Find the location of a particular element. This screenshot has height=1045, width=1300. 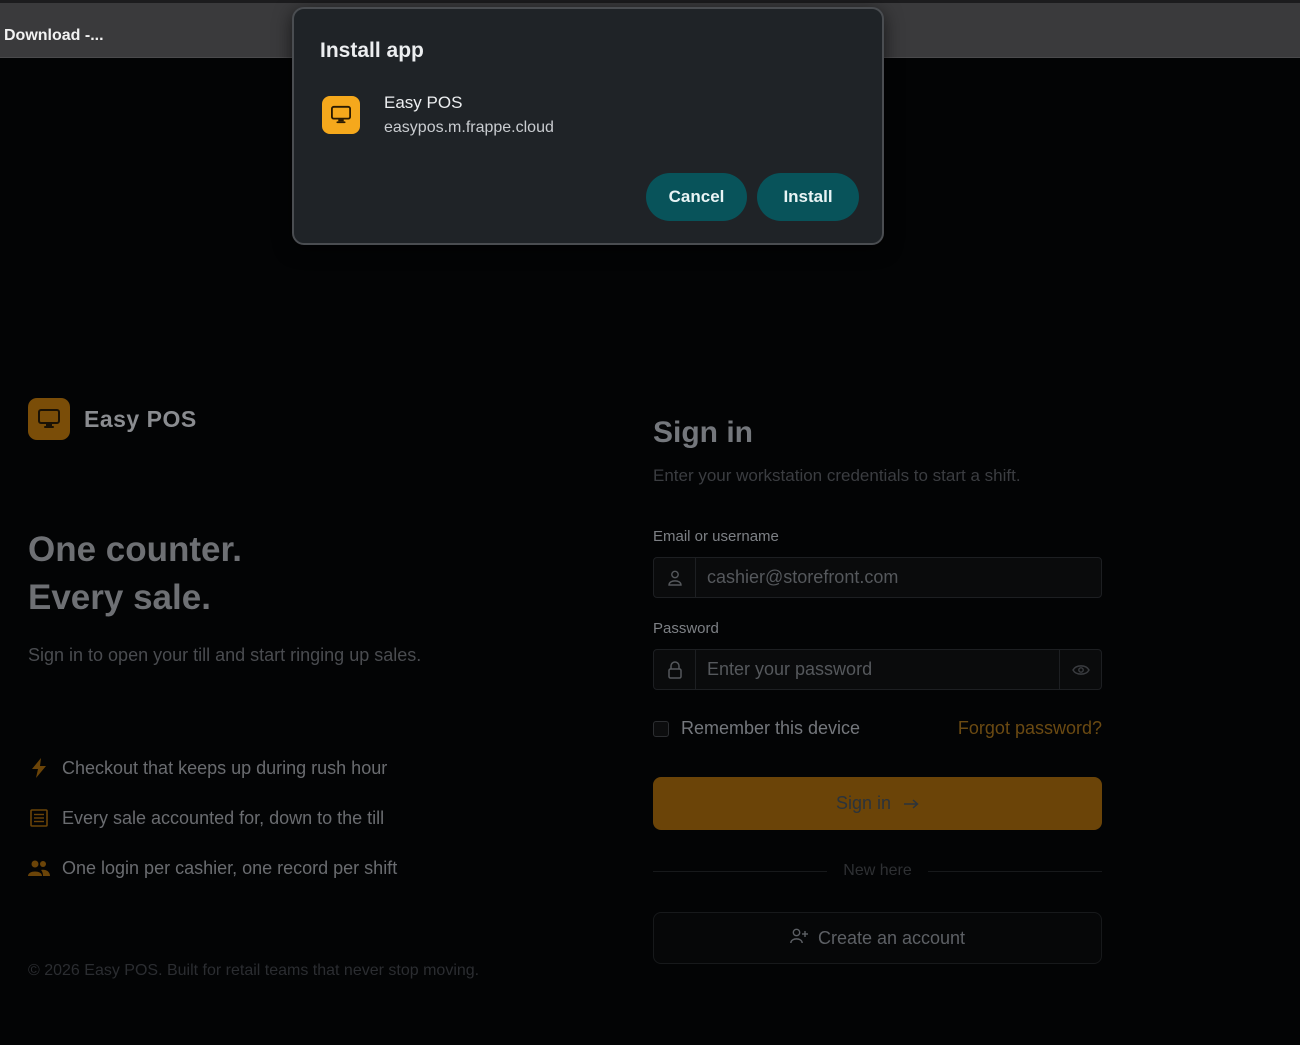

create-account-button: Create an account is located at coordinates (877, 938).